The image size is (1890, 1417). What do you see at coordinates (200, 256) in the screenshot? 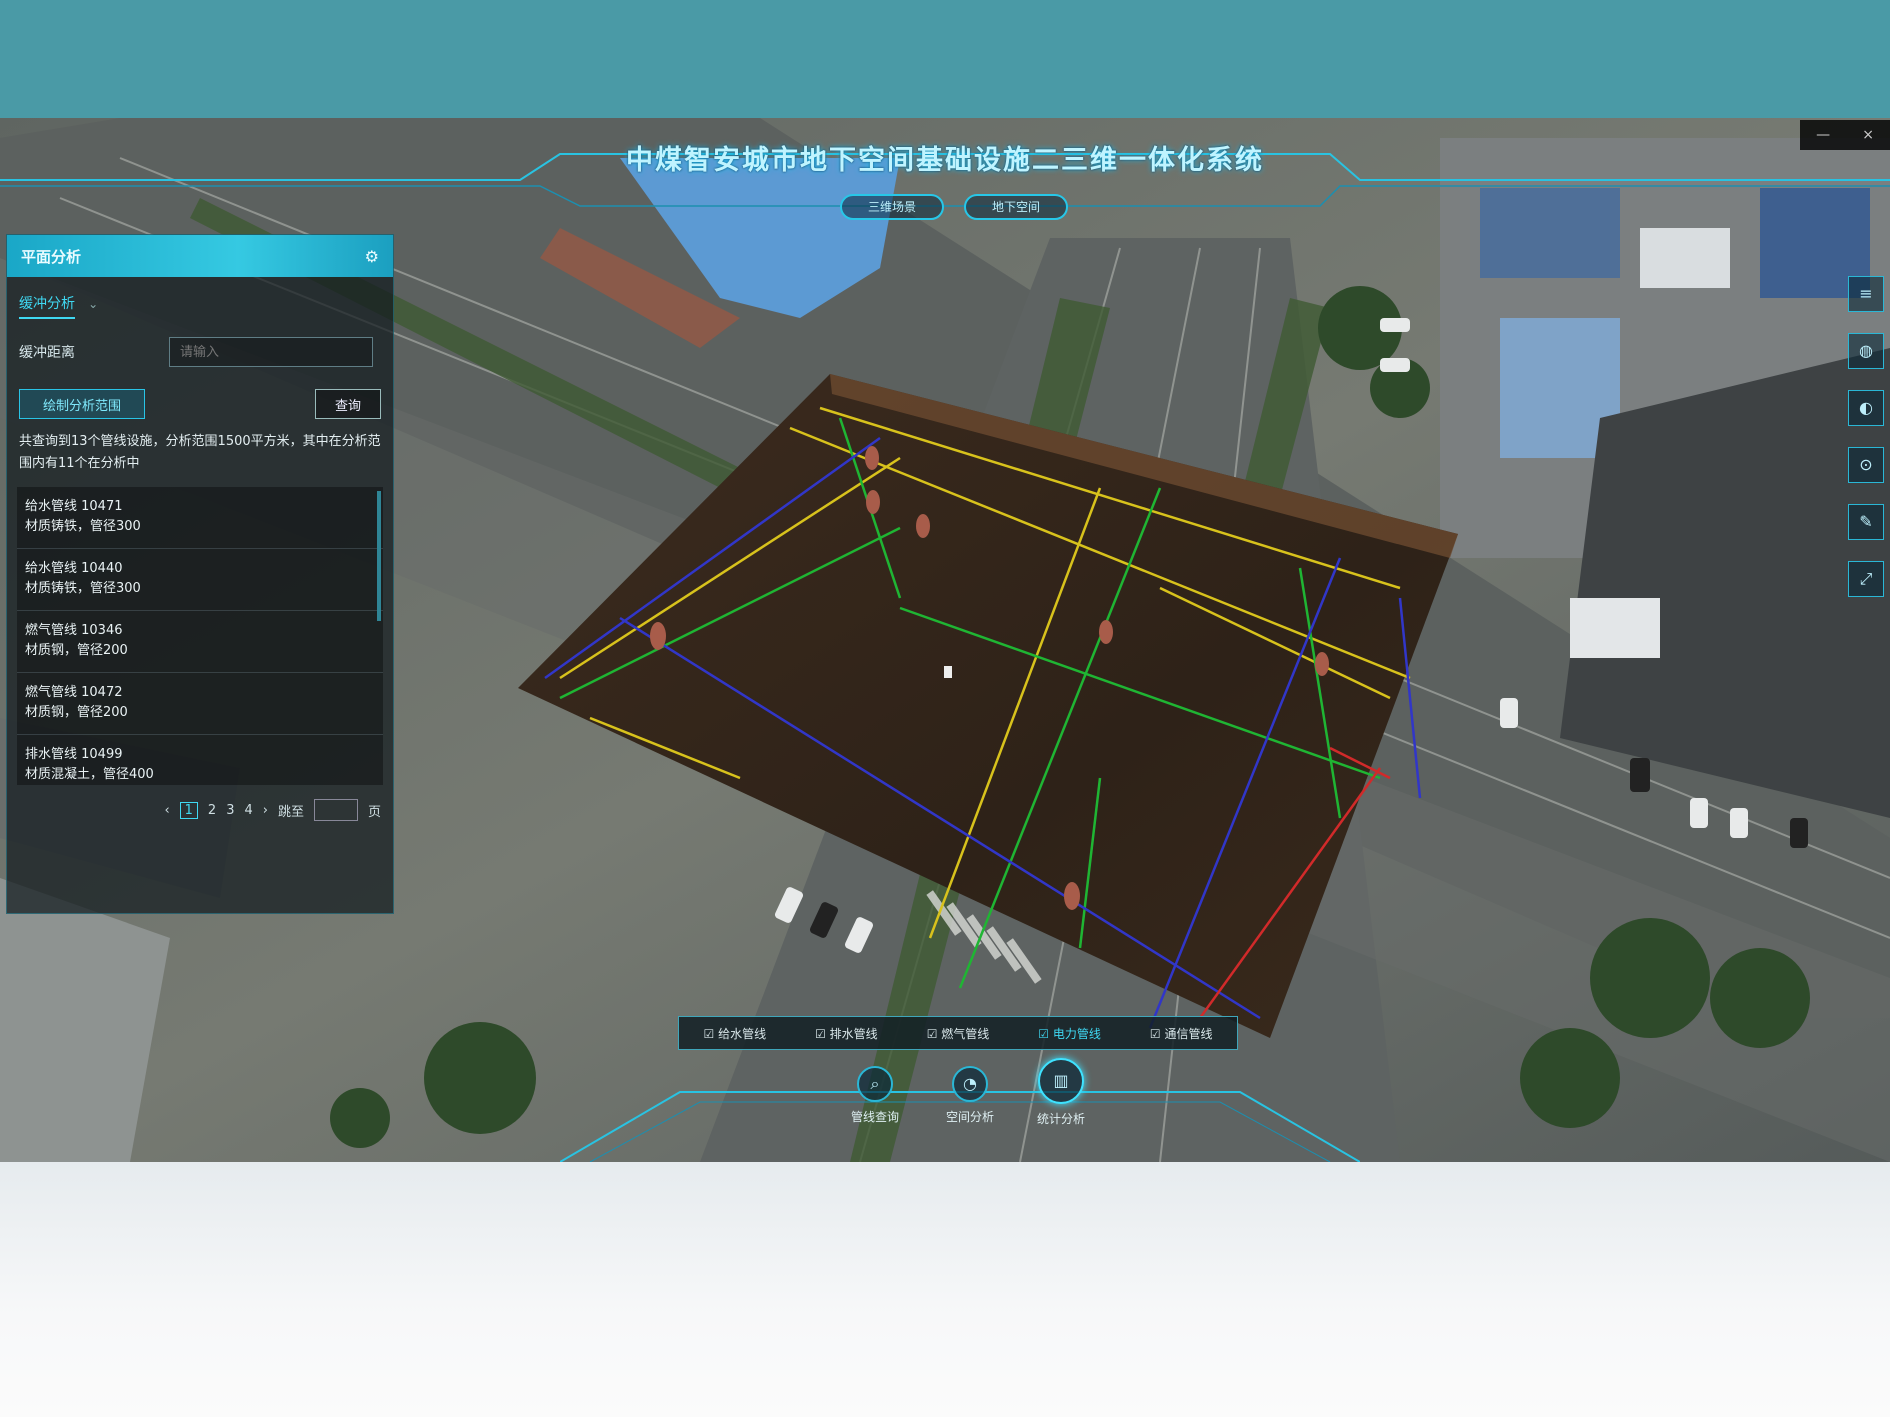
I see `panel-header: 平面分析 ⚙` at bounding box center [200, 256].